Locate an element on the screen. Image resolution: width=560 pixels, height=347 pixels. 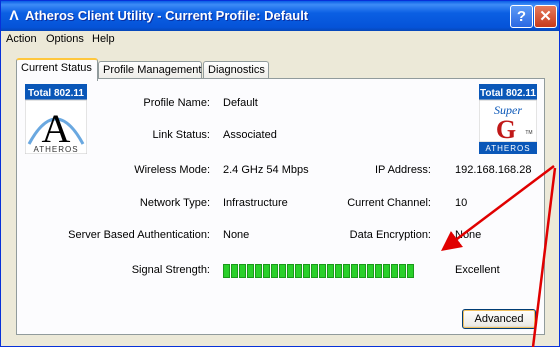
menu-action: Action is located at coordinates (21, 39).